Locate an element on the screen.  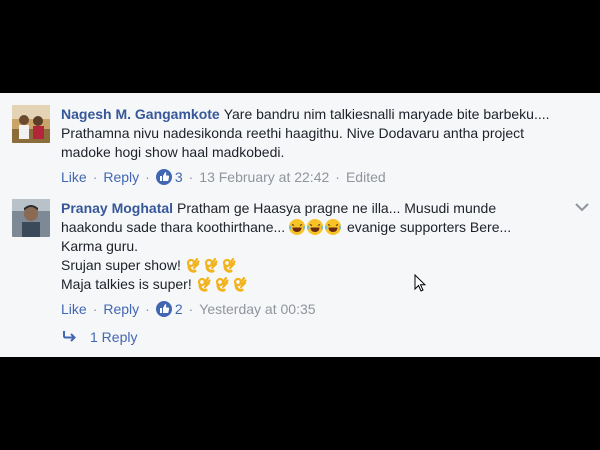
comment-timestamp: Yesterday at 00:35 is located at coordinates (257, 309).